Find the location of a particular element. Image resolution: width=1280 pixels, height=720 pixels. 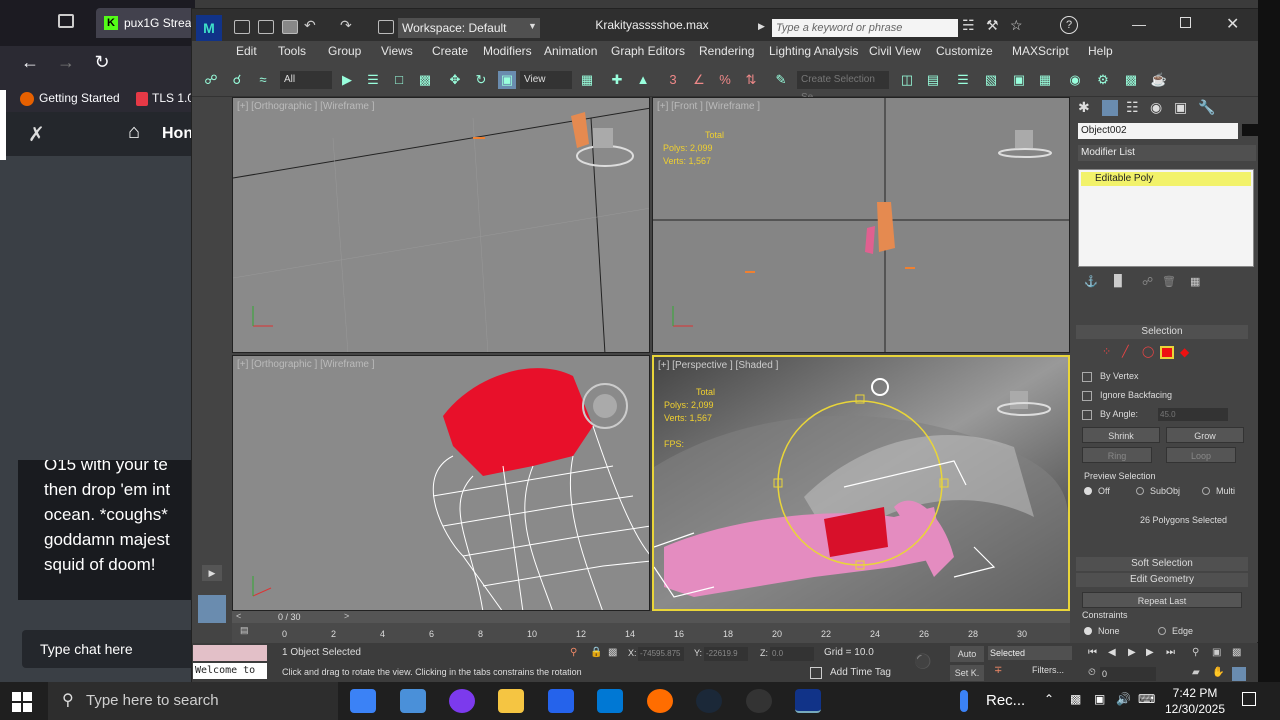

track-bar: ▤ 0 2 4 6 8 10 12 14 16 18 20 22 24 26 28 30 is located at coordinates (651, 633).